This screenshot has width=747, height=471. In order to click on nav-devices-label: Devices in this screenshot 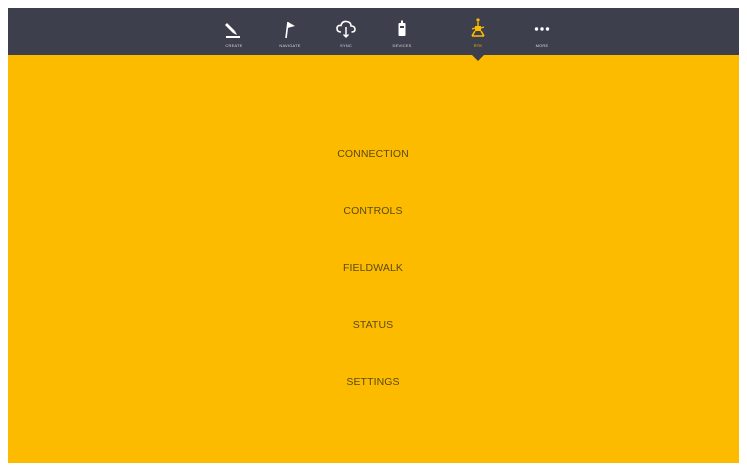, I will do `click(402, 45)`.